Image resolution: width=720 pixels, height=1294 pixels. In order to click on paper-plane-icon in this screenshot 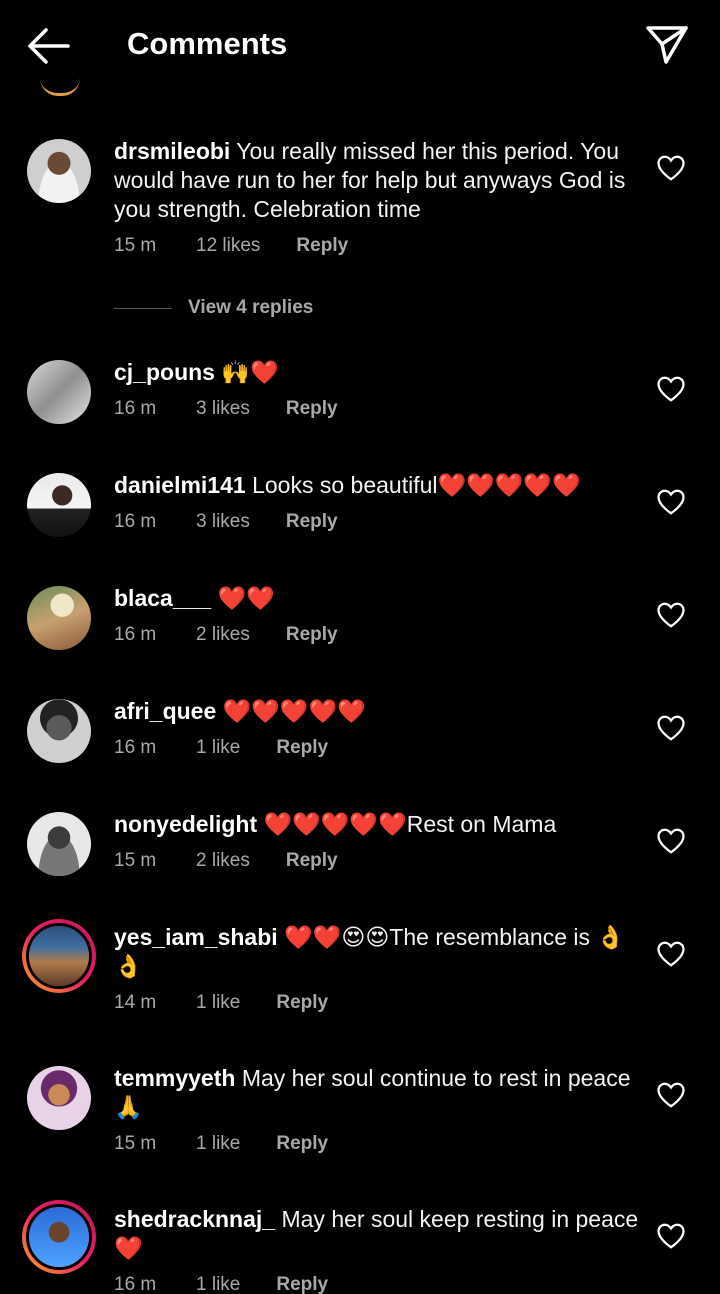, I will do `click(667, 45)`.